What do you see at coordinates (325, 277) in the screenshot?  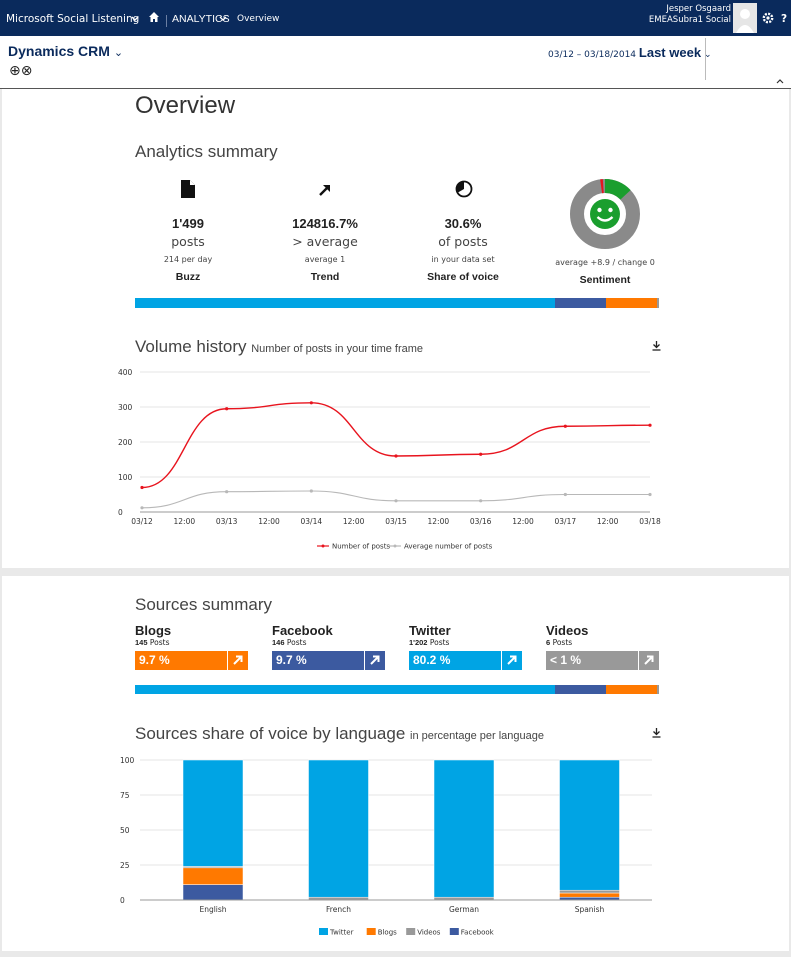 I see `stat-label: Trend` at bounding box center [325, 277].